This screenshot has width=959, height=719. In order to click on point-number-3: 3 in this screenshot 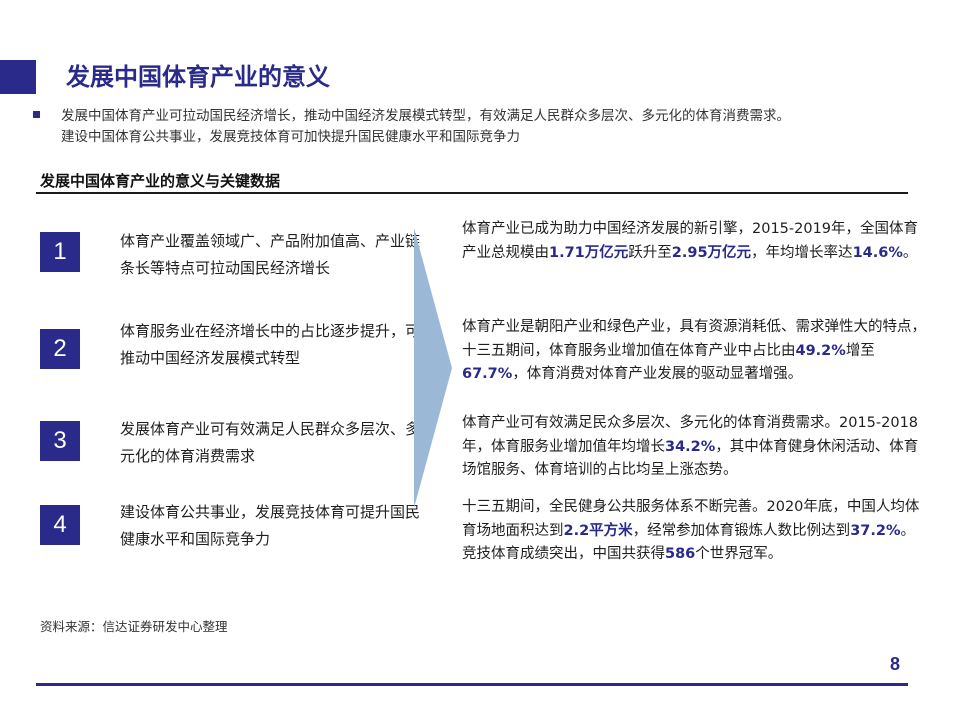, I will do `click(60, 441)`.